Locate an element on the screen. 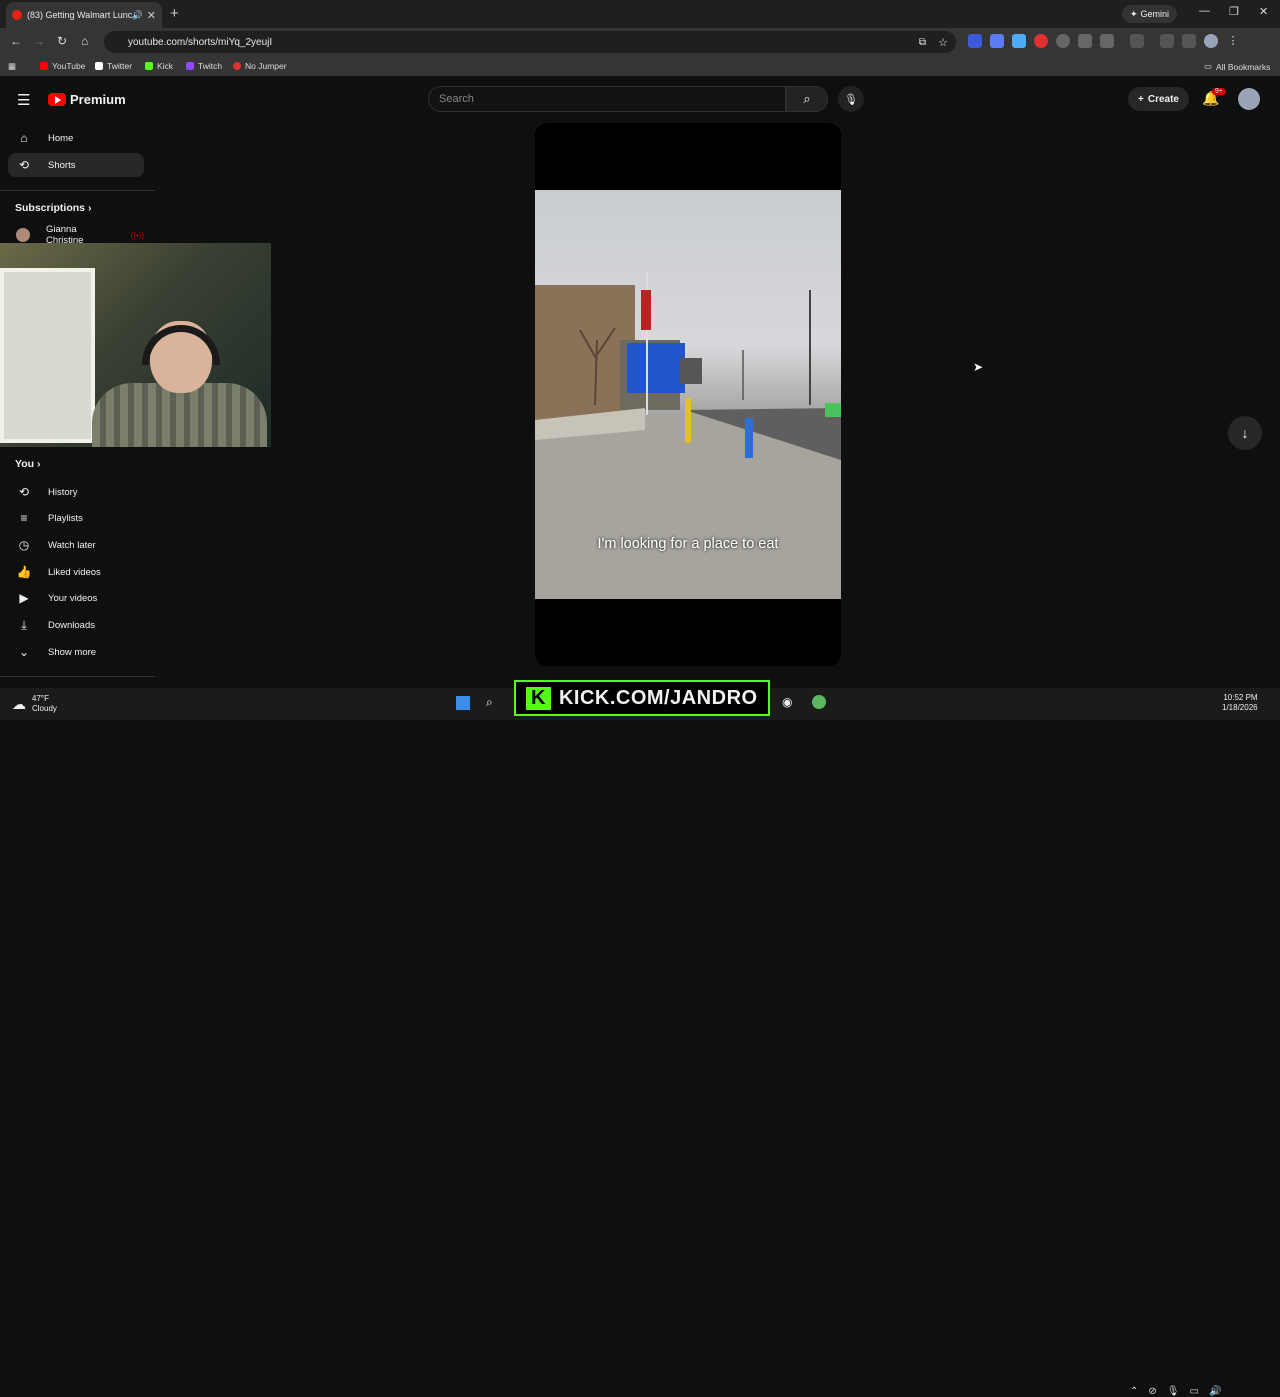 The height and width of the screenshot is (1397, 1280). search-input: Search is located at coordinates (607, 99).